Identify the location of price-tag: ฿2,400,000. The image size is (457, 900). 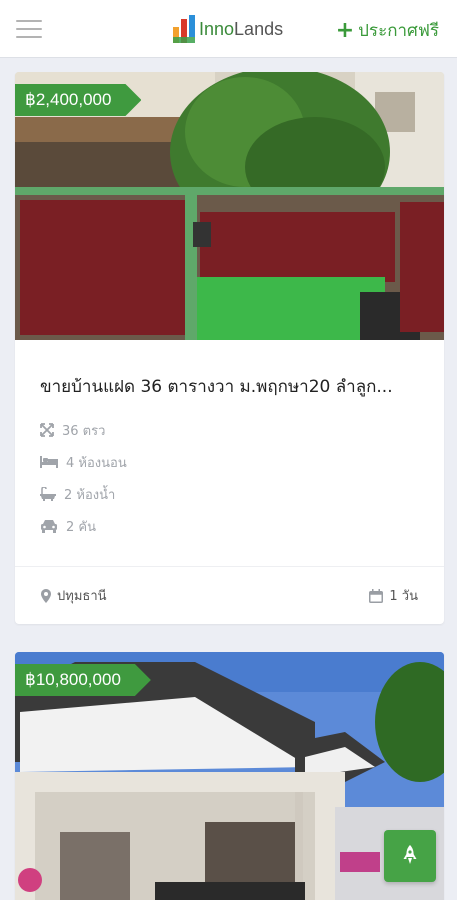
(78, 100).